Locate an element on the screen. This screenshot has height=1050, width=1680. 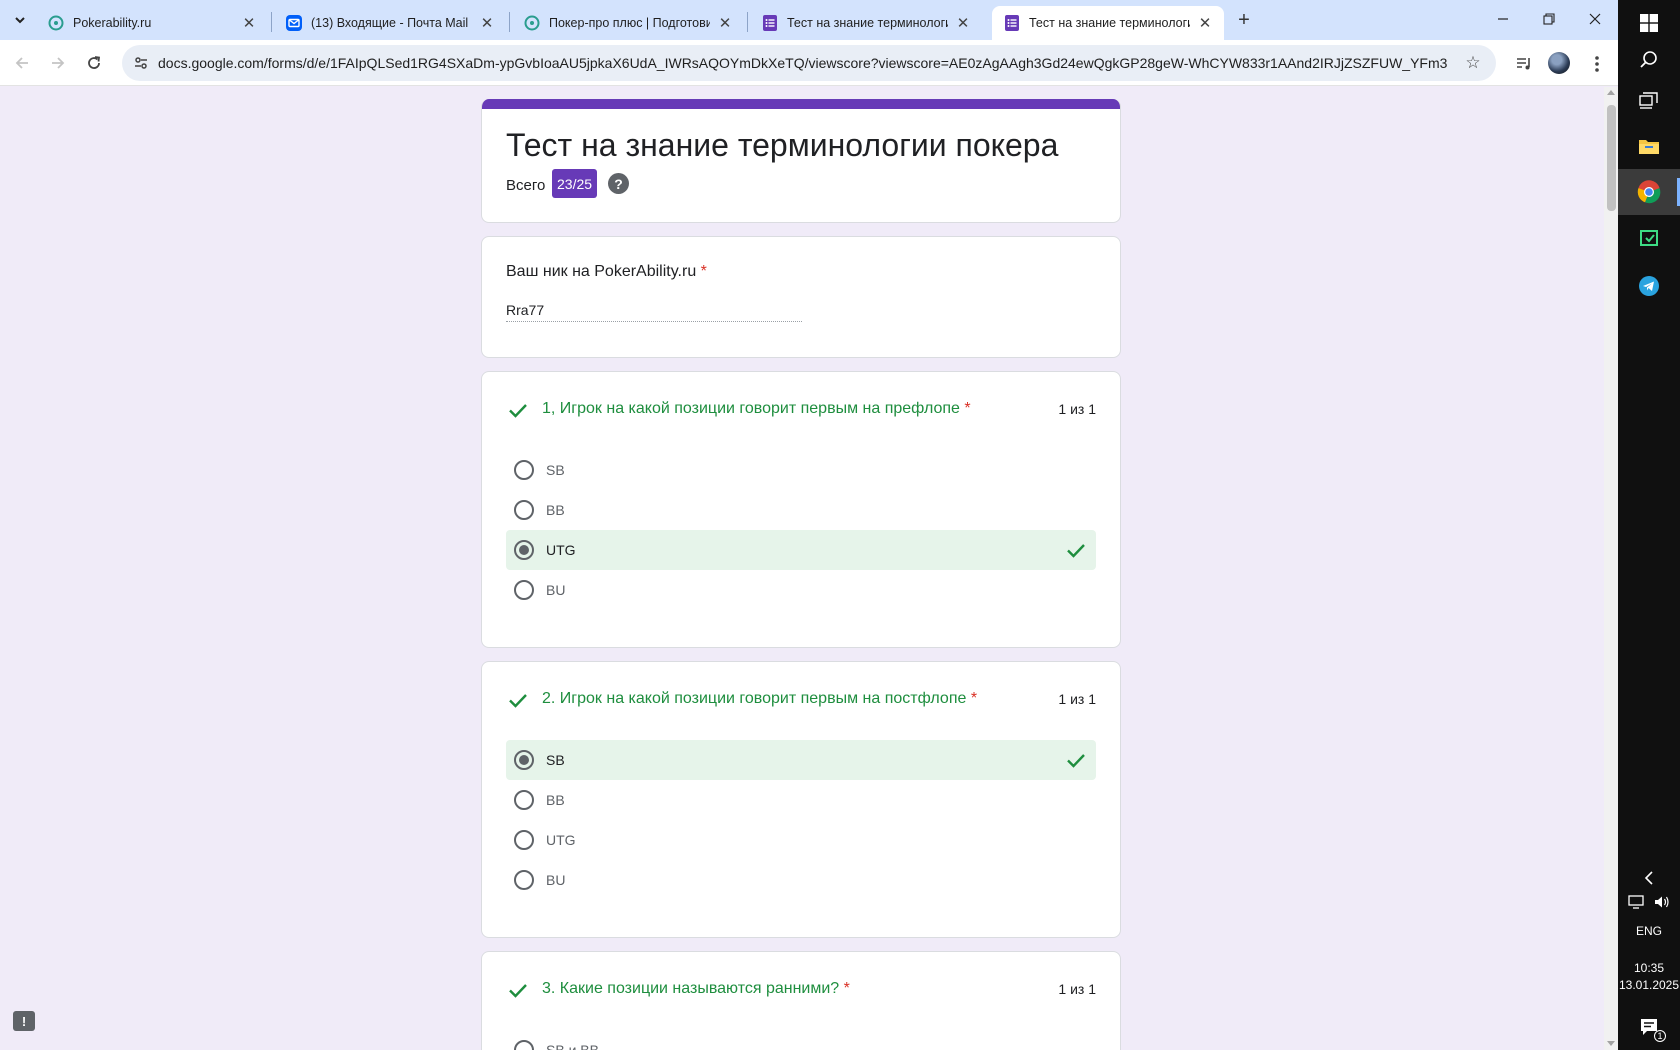
option-selected-correct: SB is located at coordinates (801, 760).